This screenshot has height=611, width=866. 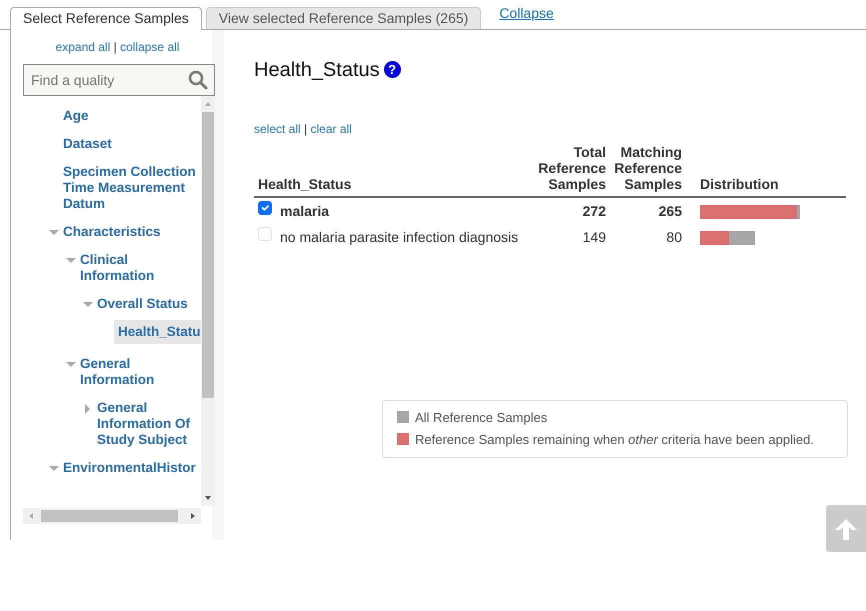 What do you see at coordinates (106, 18) in the screenshot?
I see `tab: Select Reference Samples` at bounding box center [106, 18].